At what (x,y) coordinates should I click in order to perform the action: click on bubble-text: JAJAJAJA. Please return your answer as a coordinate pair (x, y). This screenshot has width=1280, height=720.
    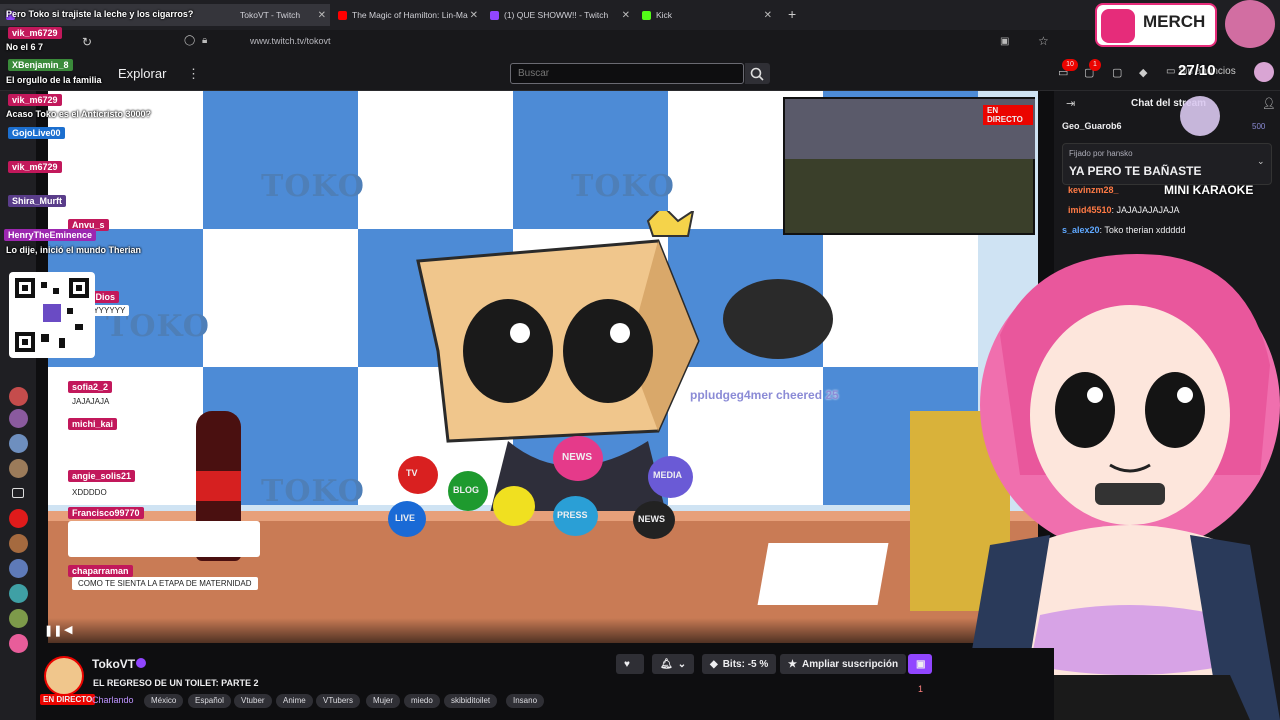
    Looking at the image, I should click on (91, 401).